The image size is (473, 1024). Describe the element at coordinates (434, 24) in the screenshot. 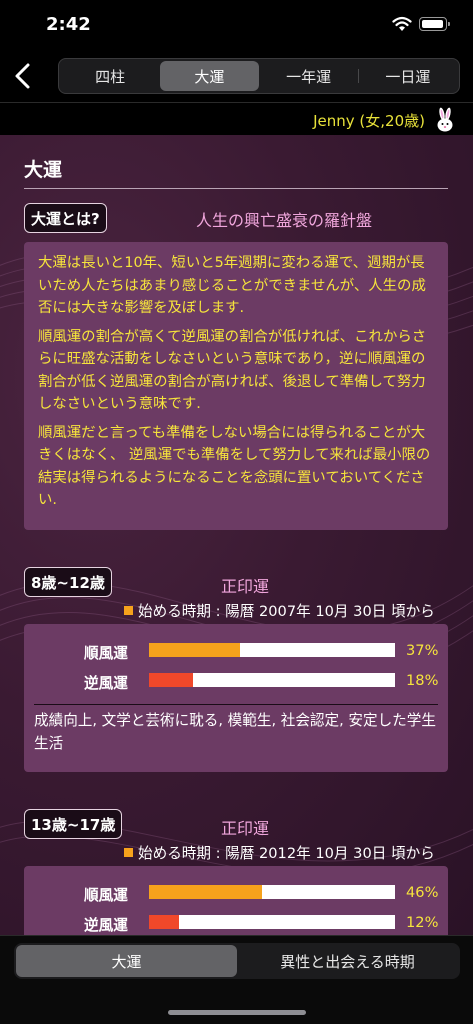

I see `battery-icon` at that location.